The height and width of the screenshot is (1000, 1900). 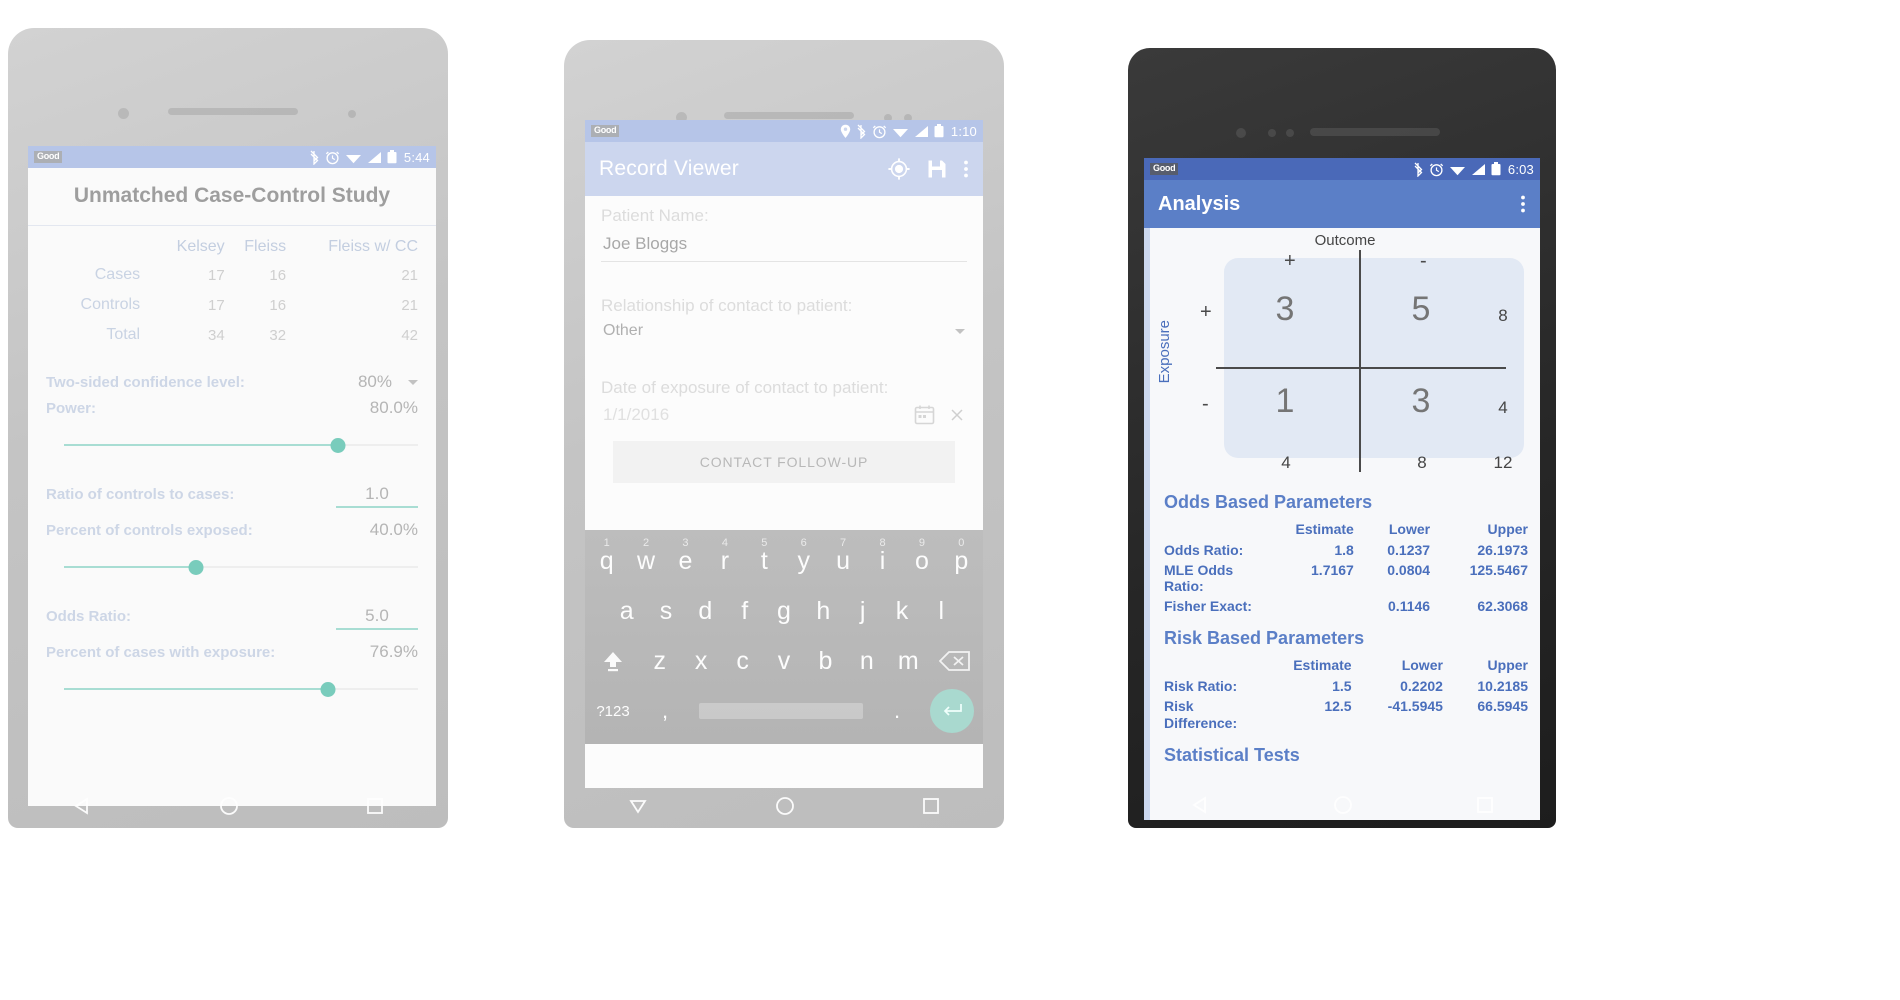 I want to click on key-b: b, so click(x=825, y=661).